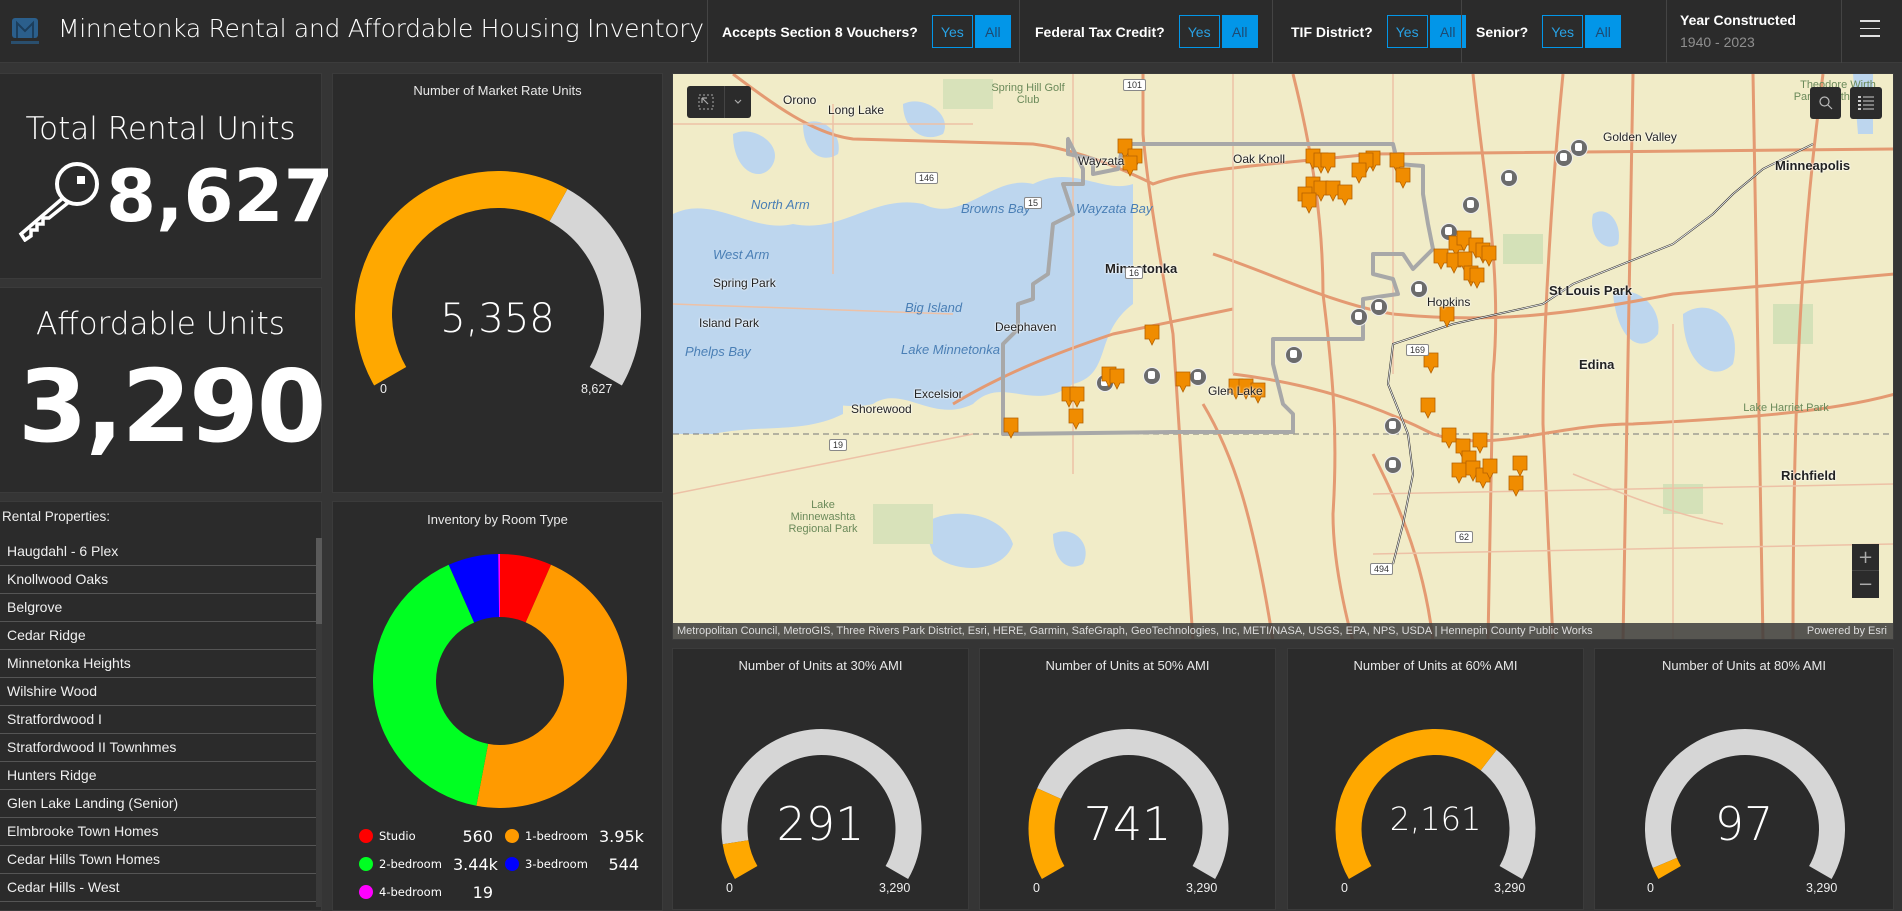 This screenshot has width=1902, height=911. Describe the element at coordinates (1378, 31) in the screenshot. I see `filter-tif: TIF District? Yes All` at that location.